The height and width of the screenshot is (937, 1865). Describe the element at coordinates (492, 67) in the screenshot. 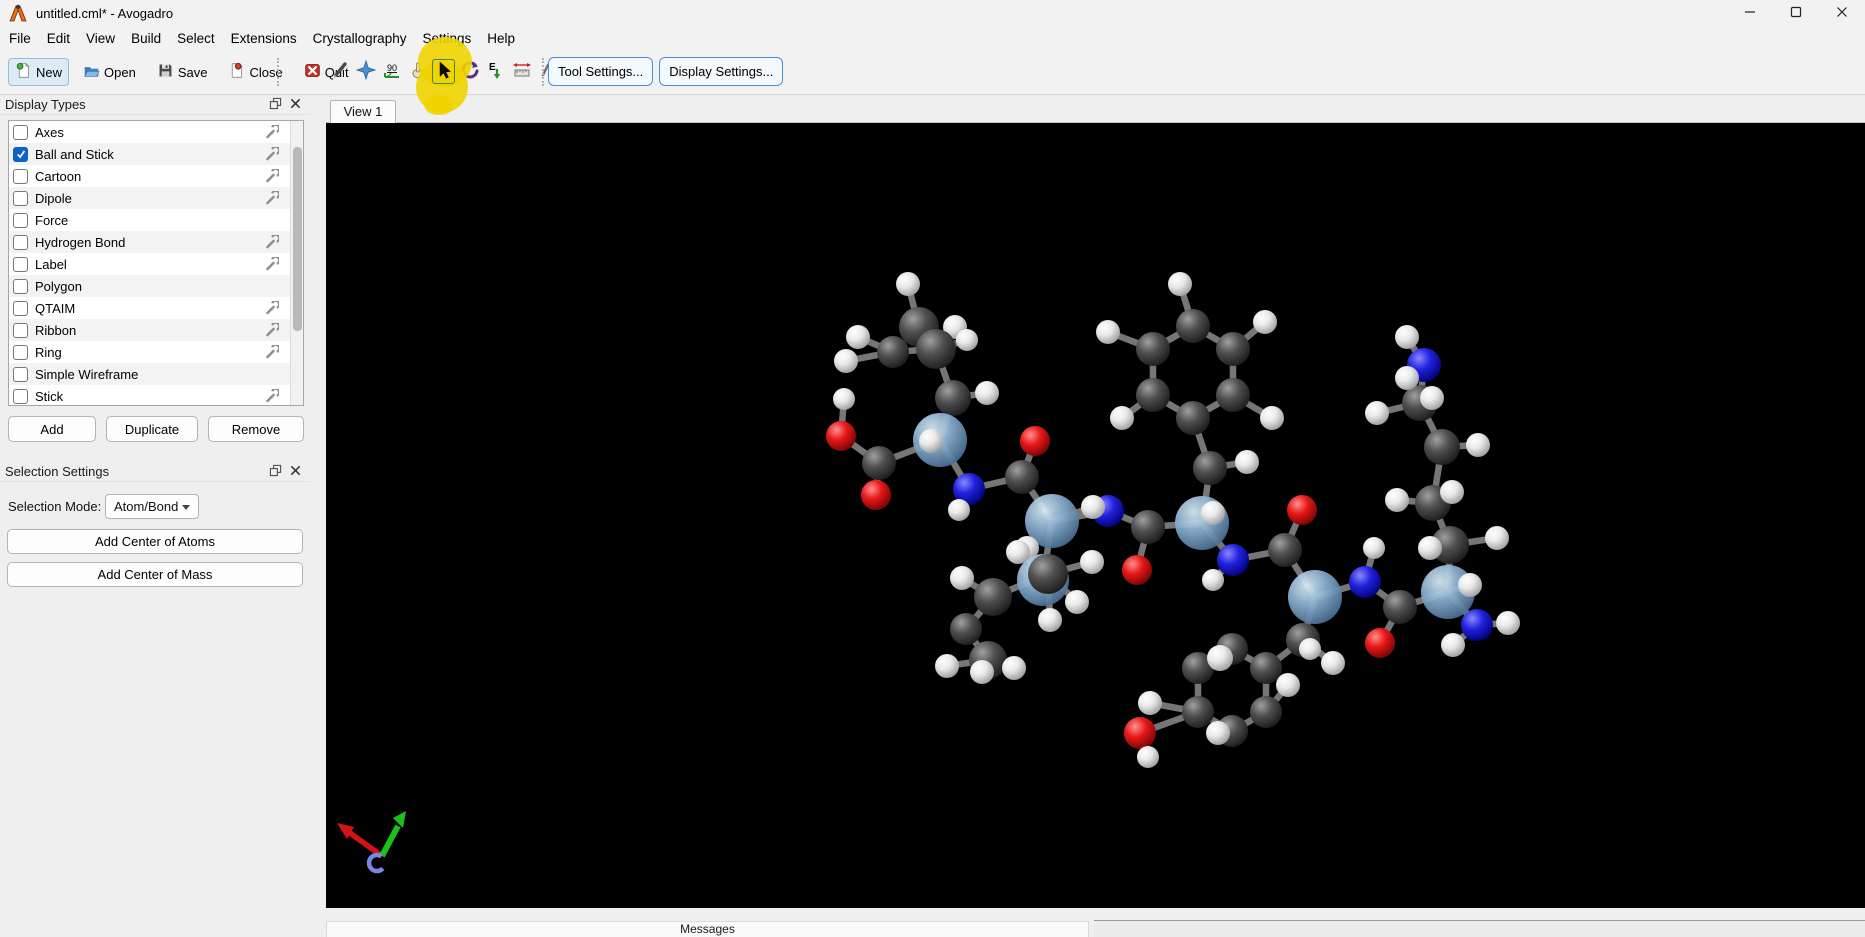

I see `svg-text: E` at that location.